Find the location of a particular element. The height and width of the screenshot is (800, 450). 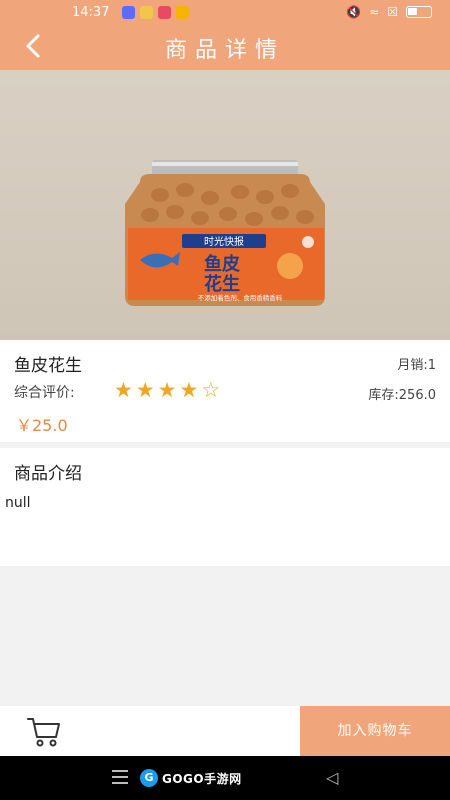

system-nav-bar: G GOGO手游网 ◁ is located at coordinates (225, 778).